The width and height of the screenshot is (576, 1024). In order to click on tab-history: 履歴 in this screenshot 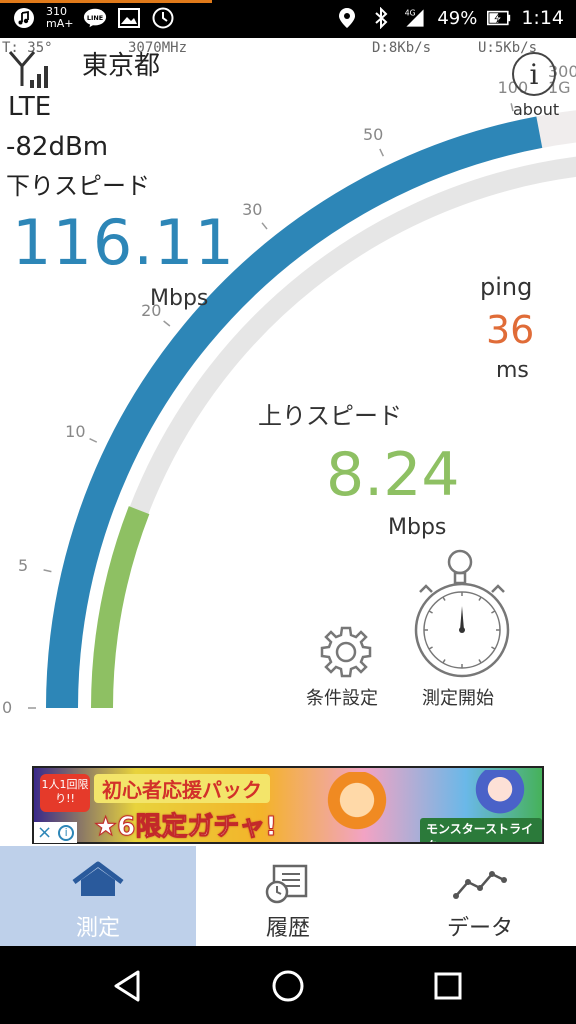, I will do `click(288, 896)`.